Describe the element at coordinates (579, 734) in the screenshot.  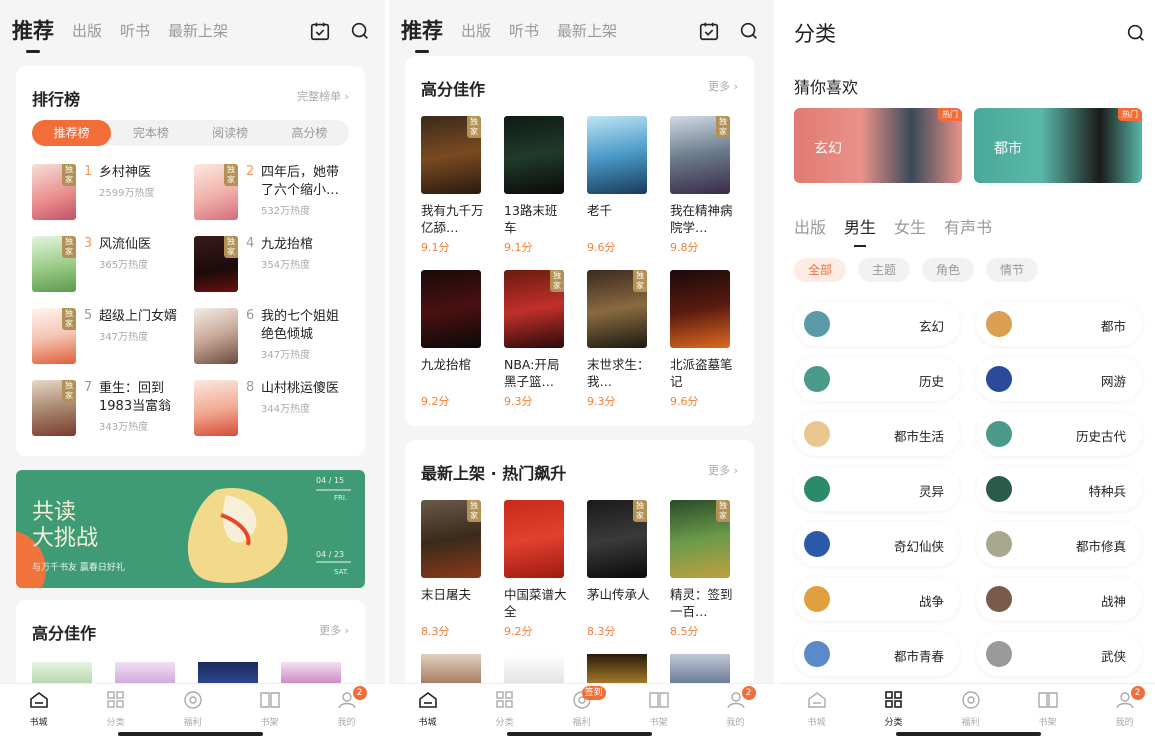
I see `home-indicator` at that location.